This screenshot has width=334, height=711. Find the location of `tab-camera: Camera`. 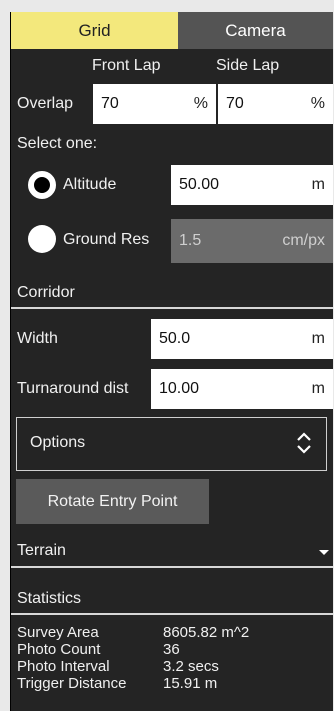

tab-camera: Camera is located at coordinates (255, 30).